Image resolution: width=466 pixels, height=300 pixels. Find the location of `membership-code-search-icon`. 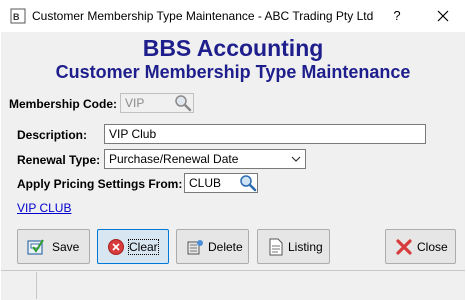

membership-code-search-icon is located at coordinates (183, 103).